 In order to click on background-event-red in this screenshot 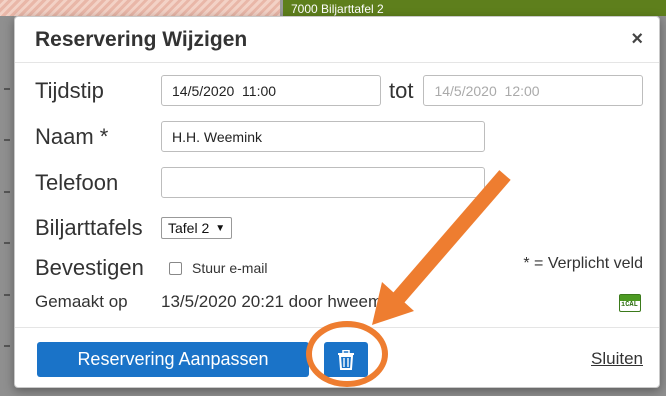, I will do `click(140, 8)`.